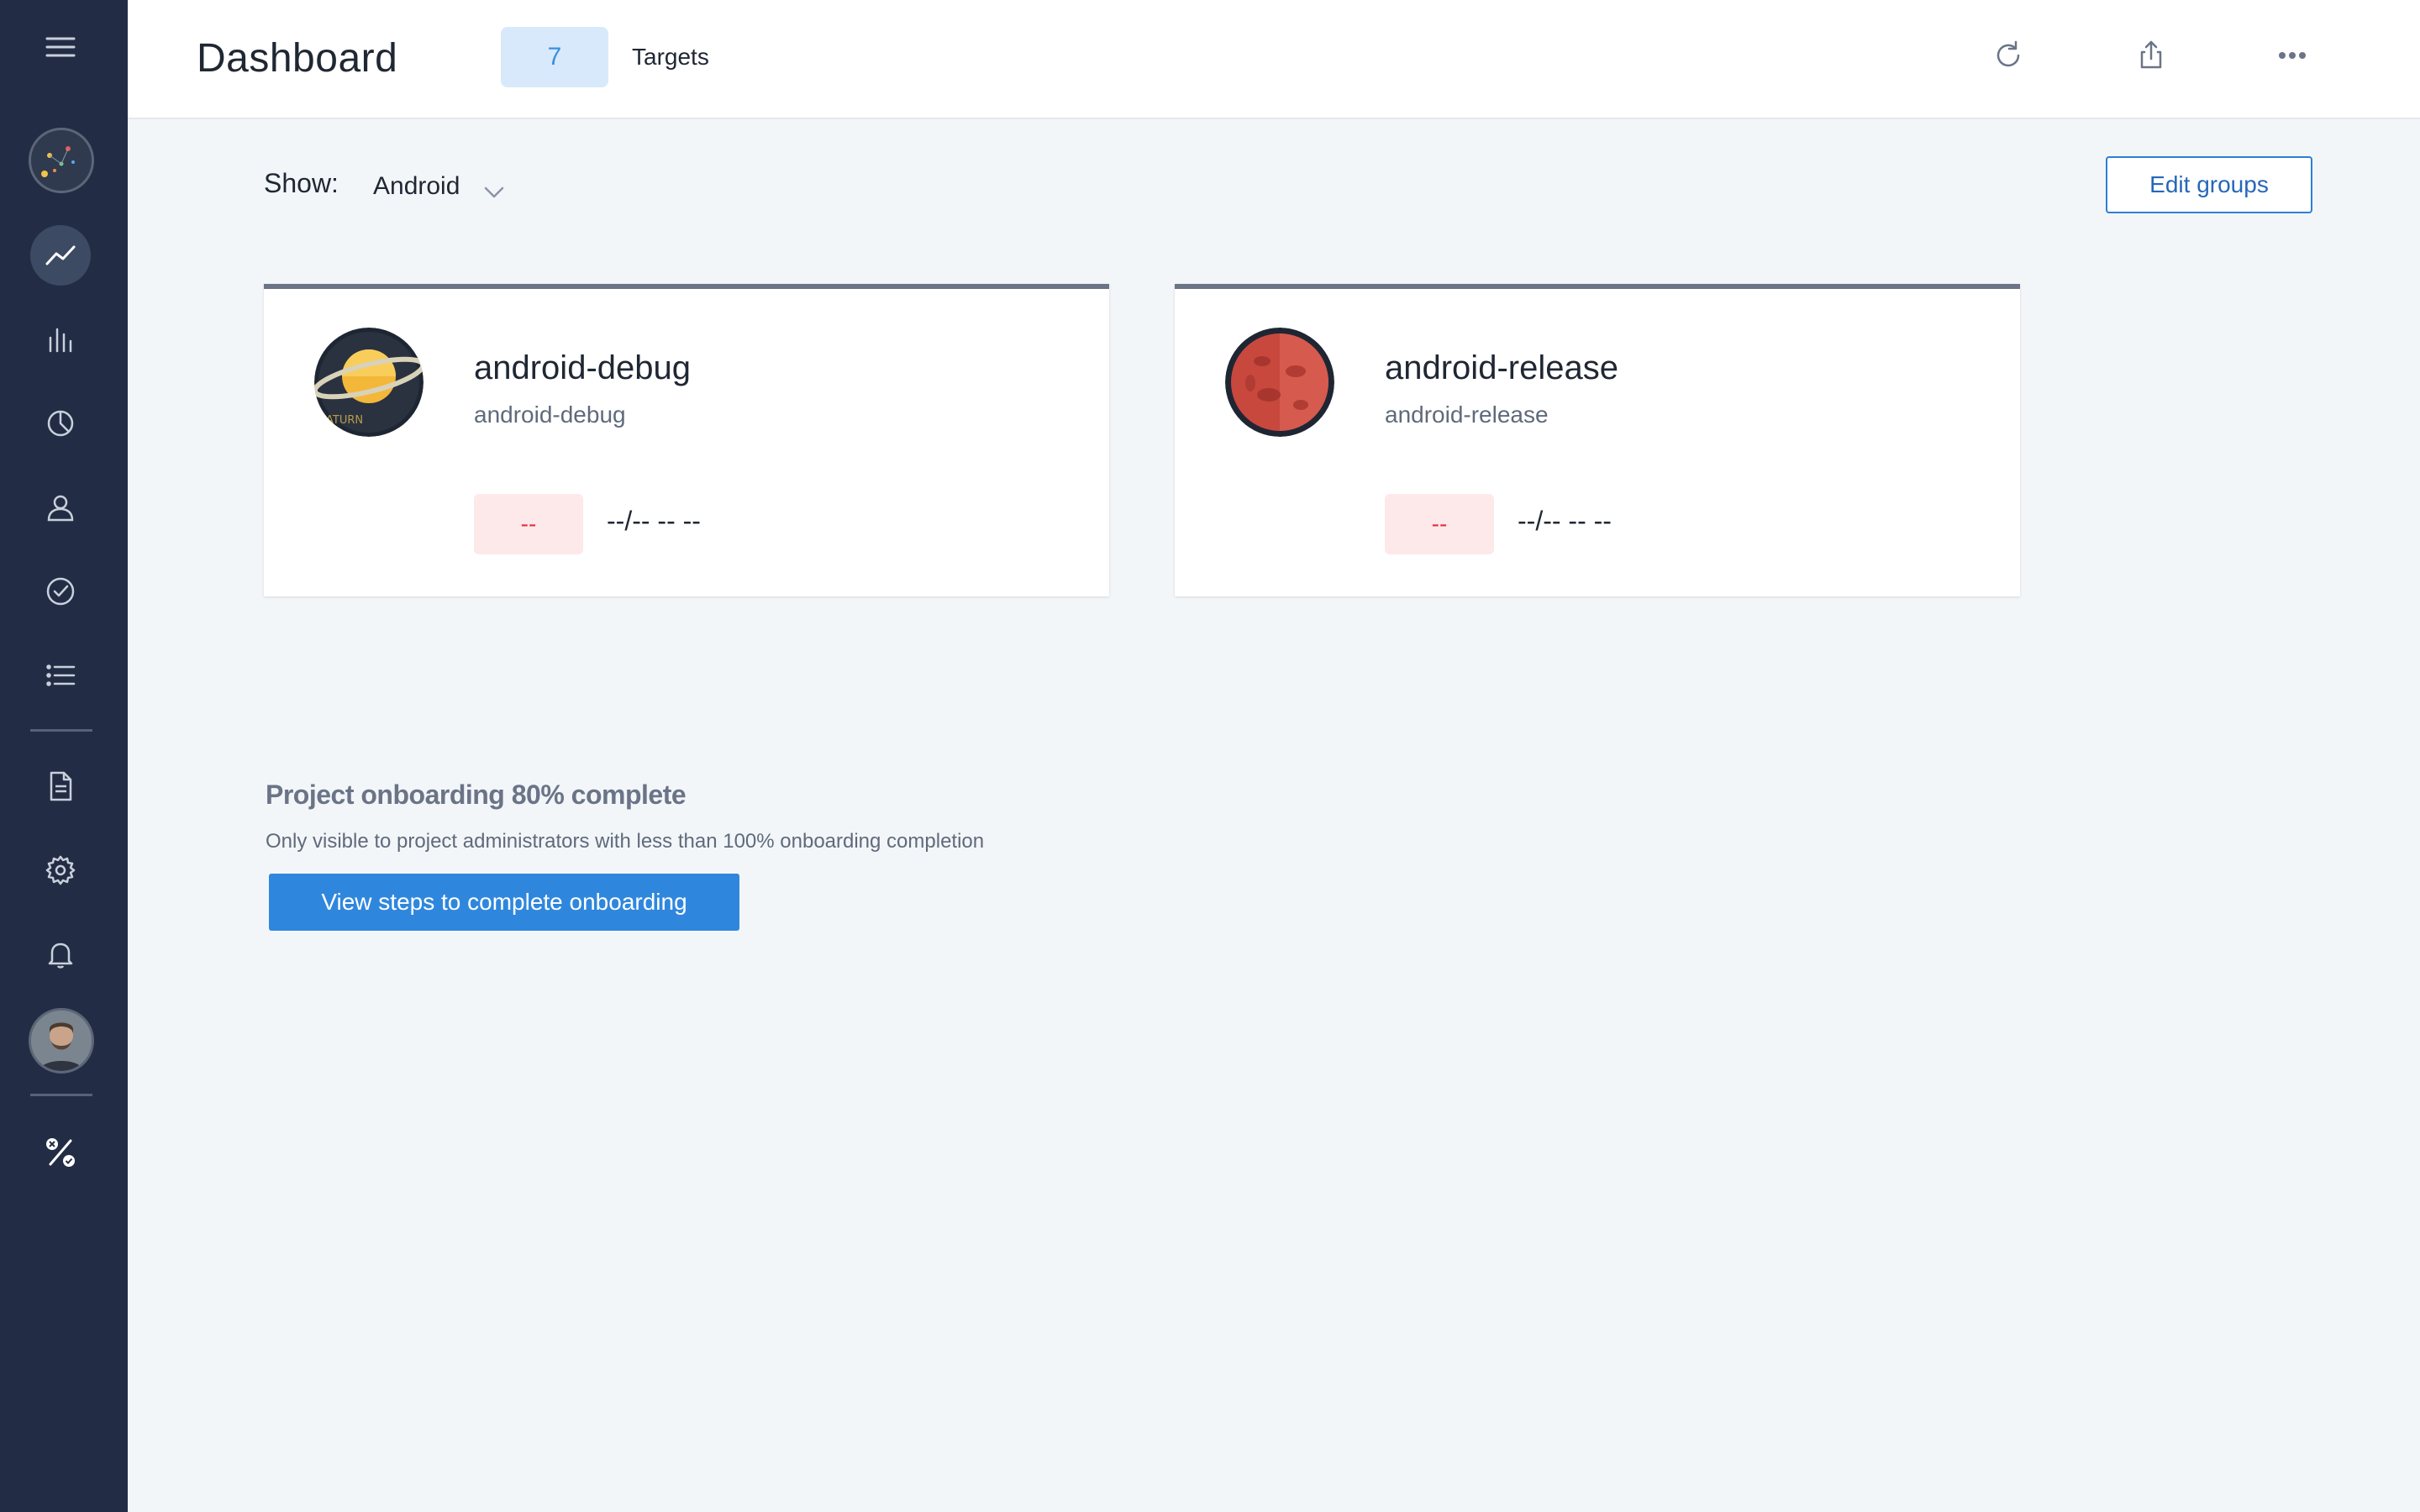 This screenshot has width=2420, height=1512. Describe the element at coordinates (2209, 184) in the screenshot. I see `edit-groups-button: Edit groups` at that location.